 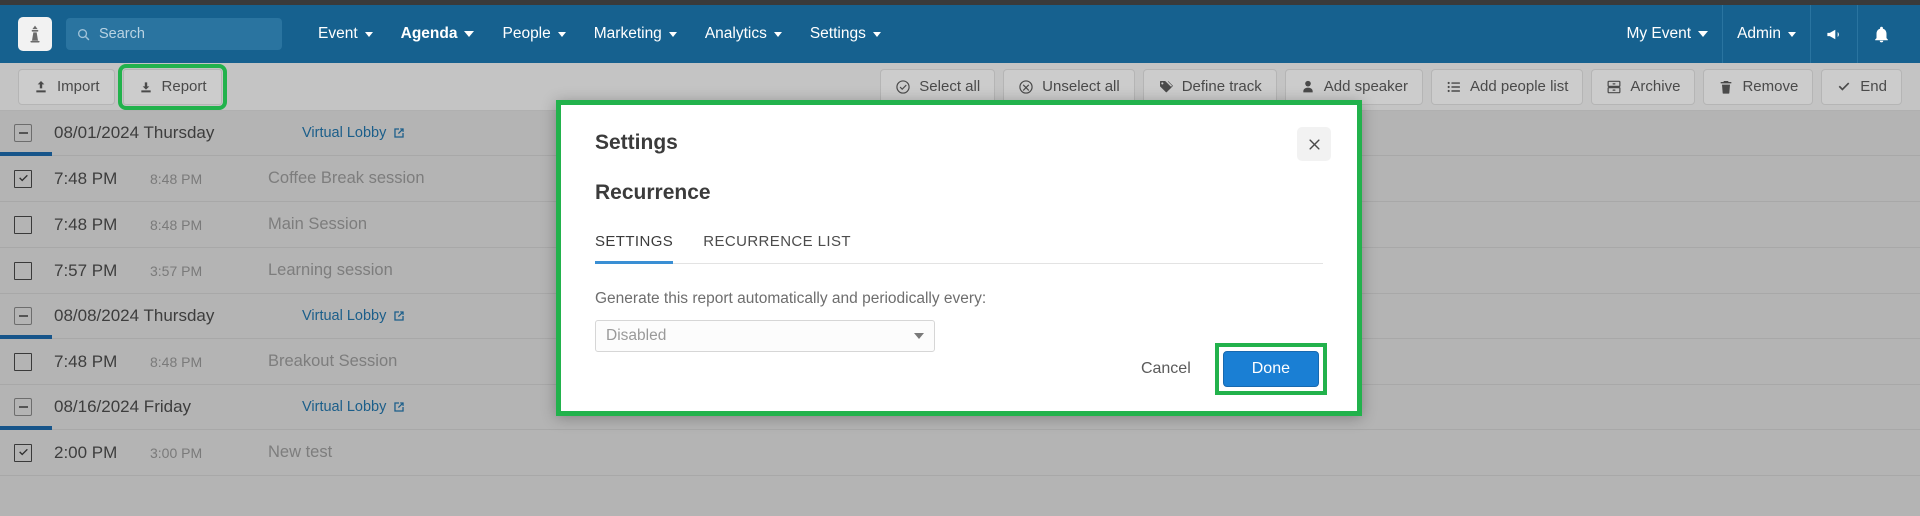 I want to click on nav-right-group: My Event Admin, so click(x=1758, y=34).